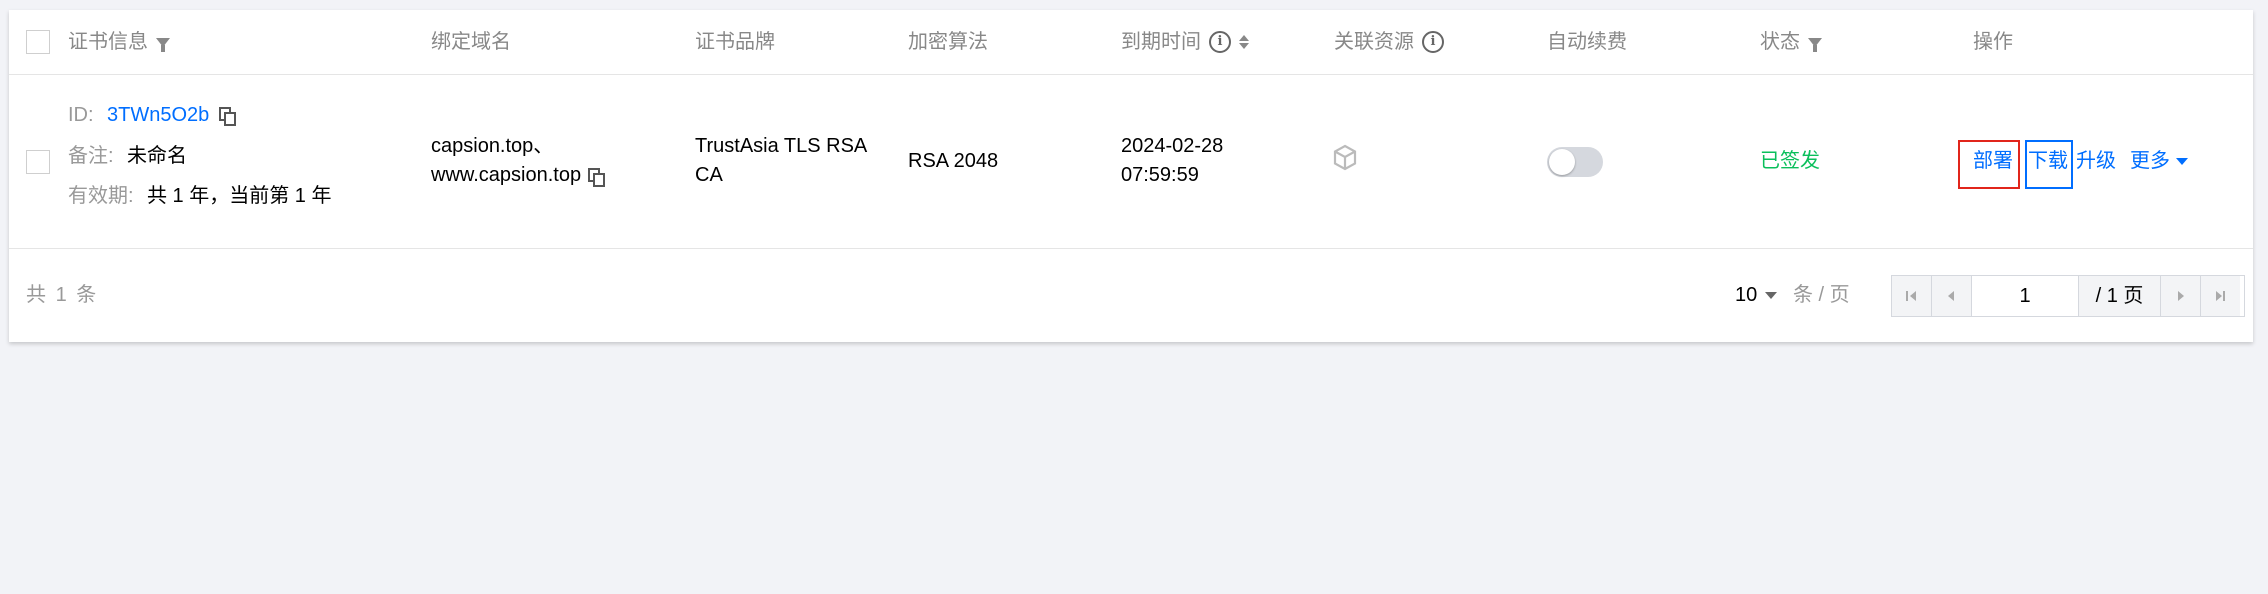  What do you see at coordinates (91, 156) in the screenshot?
I see `remark-label: 备注:` at bounding box center [91, 156].